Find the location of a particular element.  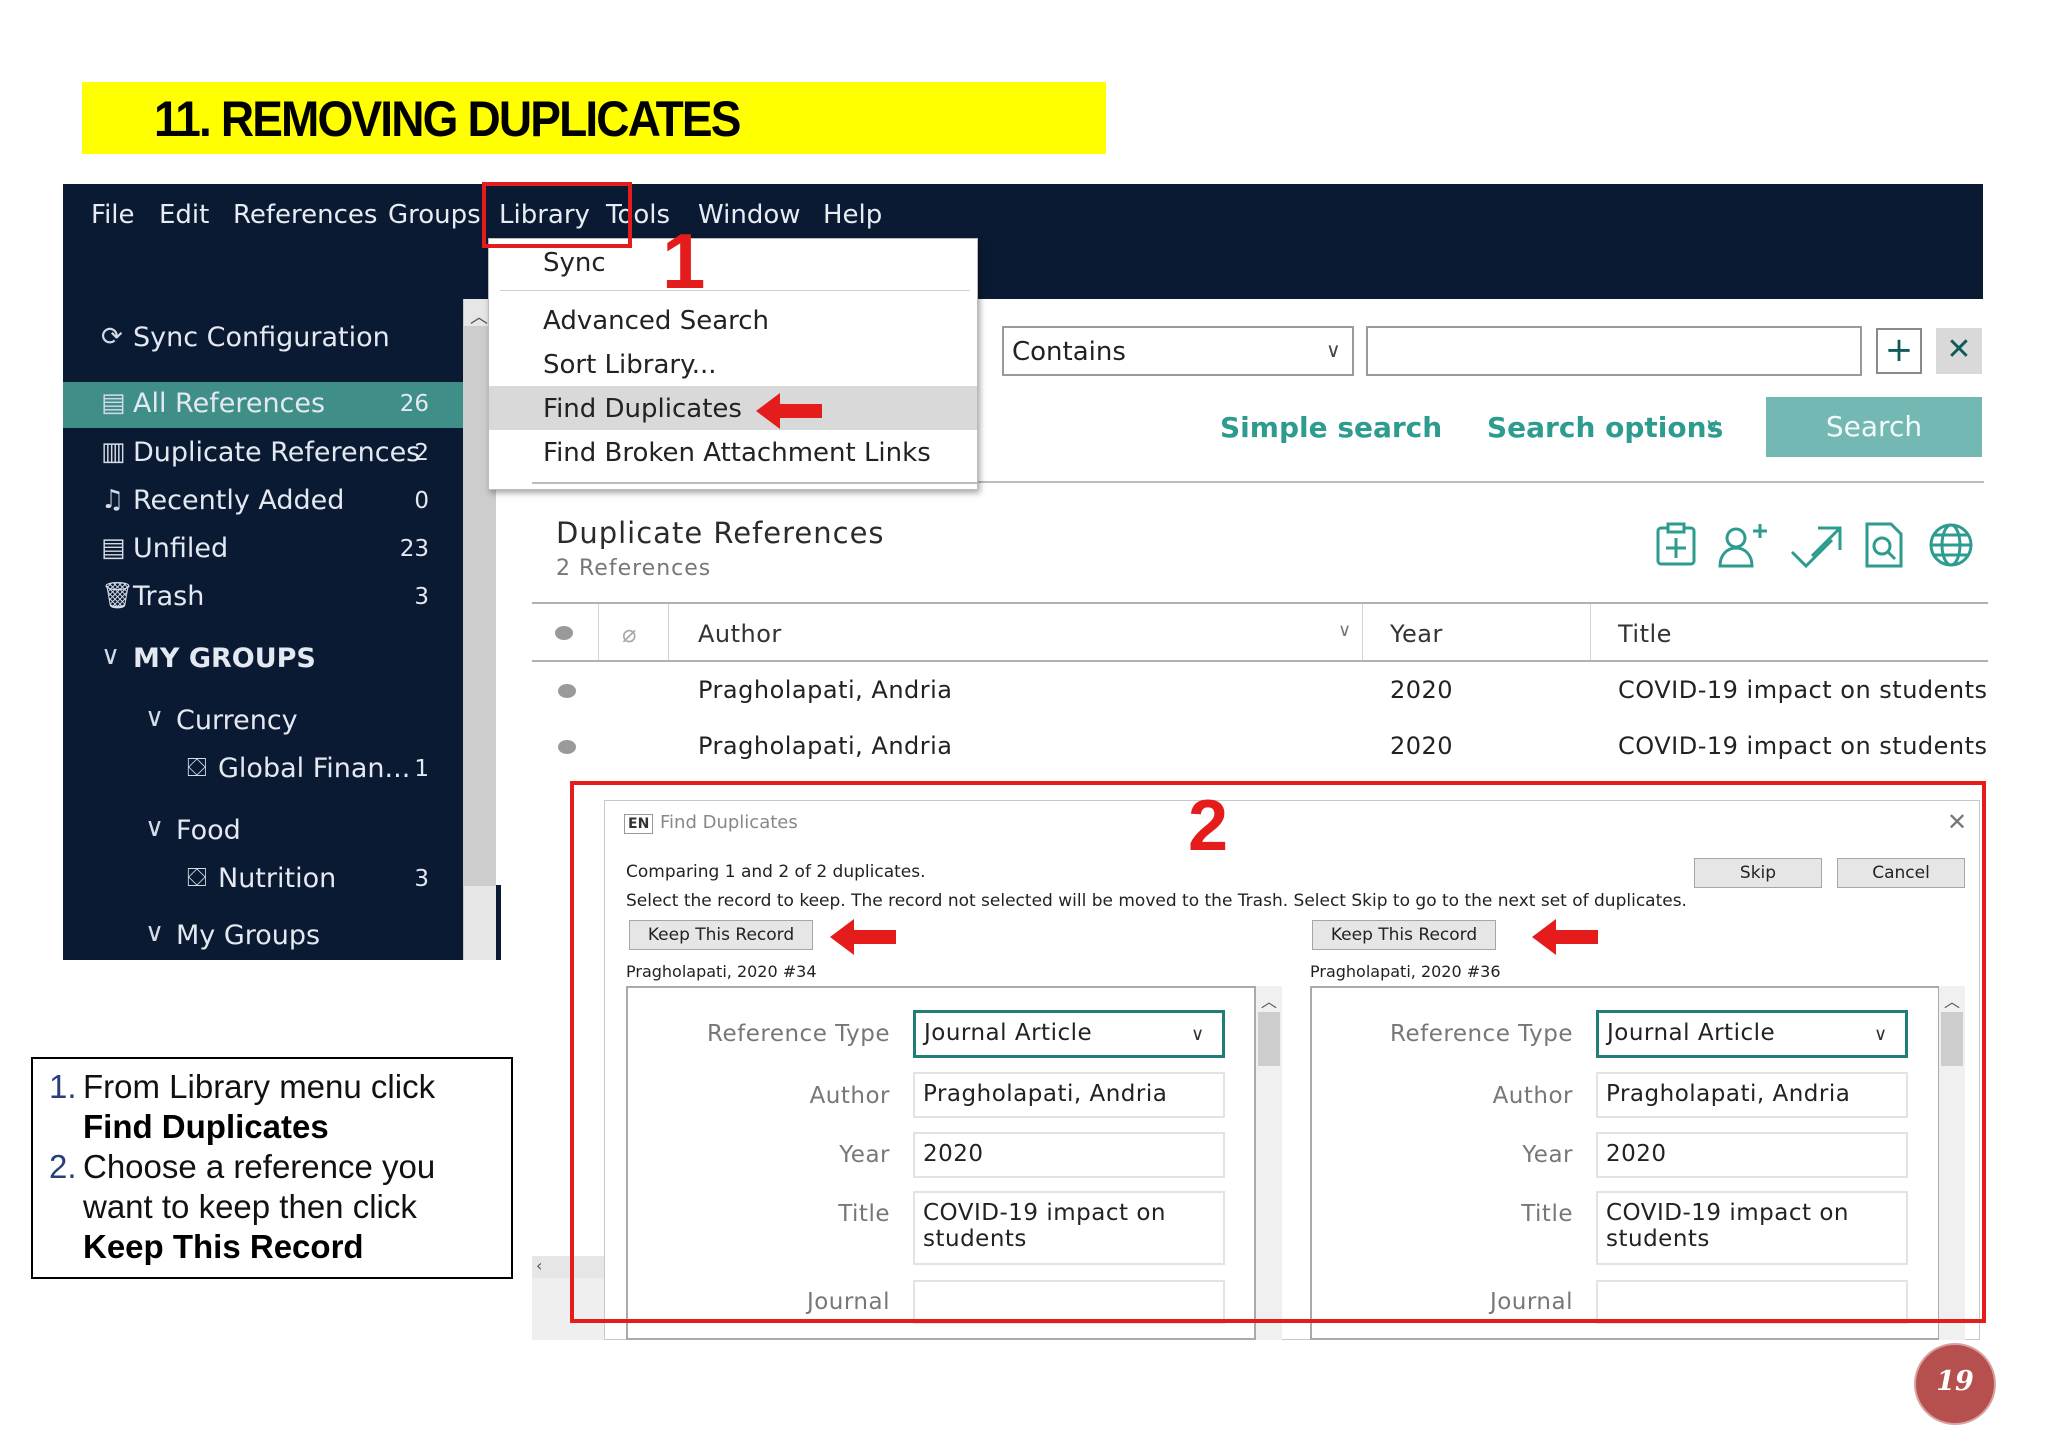

library-highlight-box is located at coordinates (557, 215).